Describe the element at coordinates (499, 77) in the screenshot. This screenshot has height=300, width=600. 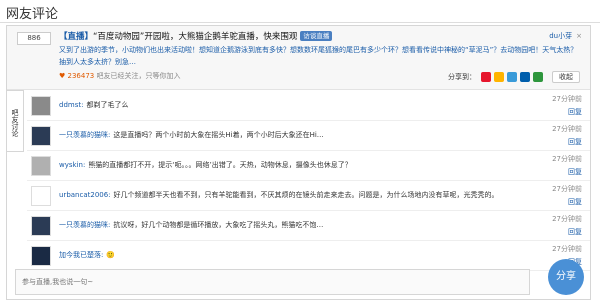
I see `qzone-icon` at that location.